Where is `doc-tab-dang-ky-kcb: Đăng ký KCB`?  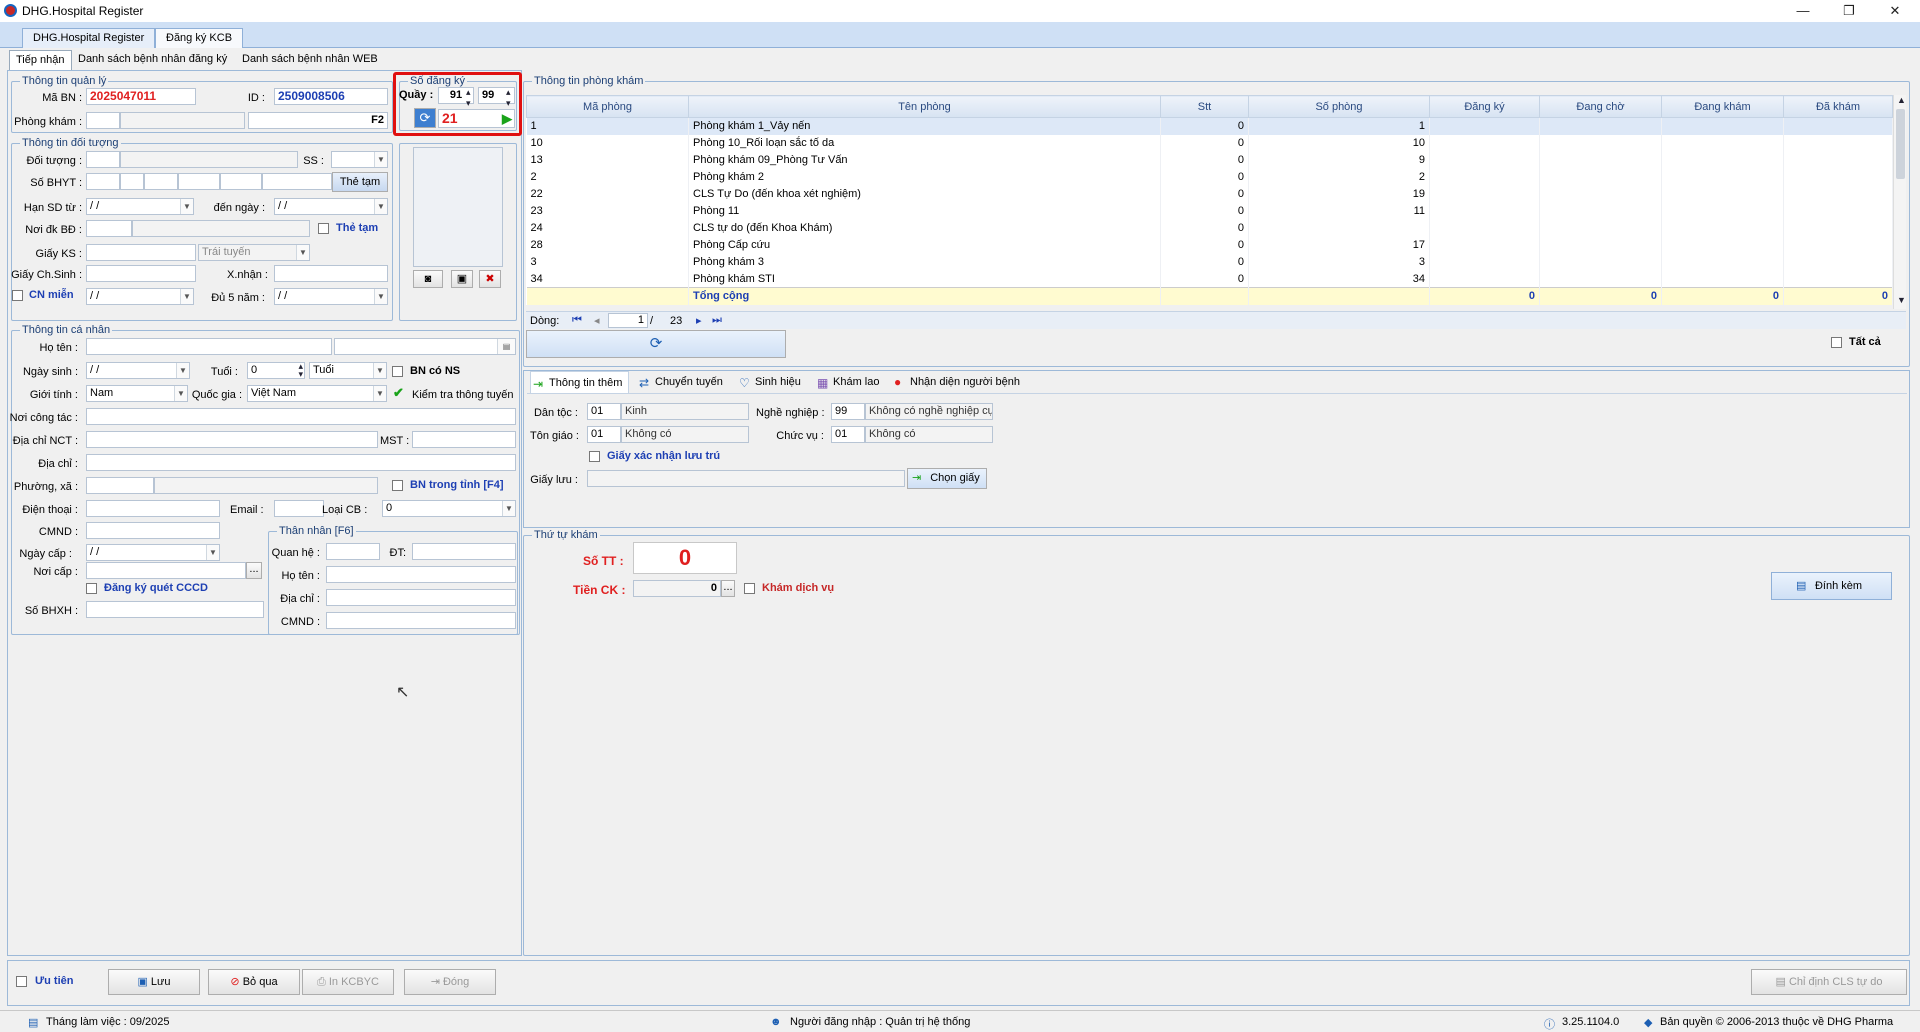 doc-tab-dang-ky-kcb: Đăng ký KCB is located at coordinates (199, 38).